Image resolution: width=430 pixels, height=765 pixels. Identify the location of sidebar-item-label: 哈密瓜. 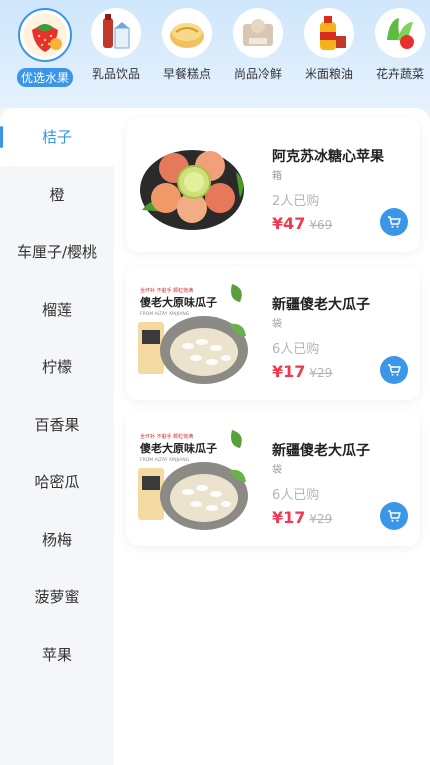
(57, 482).